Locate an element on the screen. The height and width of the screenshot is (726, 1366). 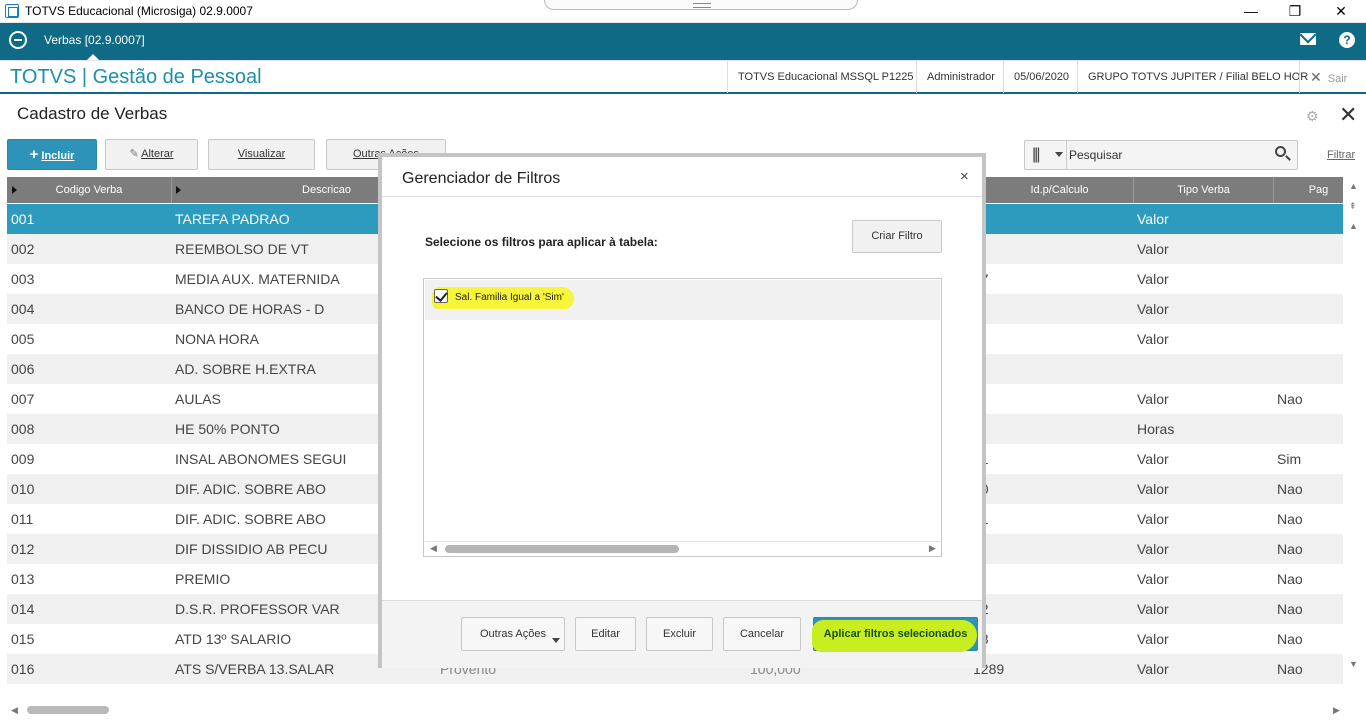
tab-verbas: Verbas [02.9.0007] × is located at coordinates (94, 52).